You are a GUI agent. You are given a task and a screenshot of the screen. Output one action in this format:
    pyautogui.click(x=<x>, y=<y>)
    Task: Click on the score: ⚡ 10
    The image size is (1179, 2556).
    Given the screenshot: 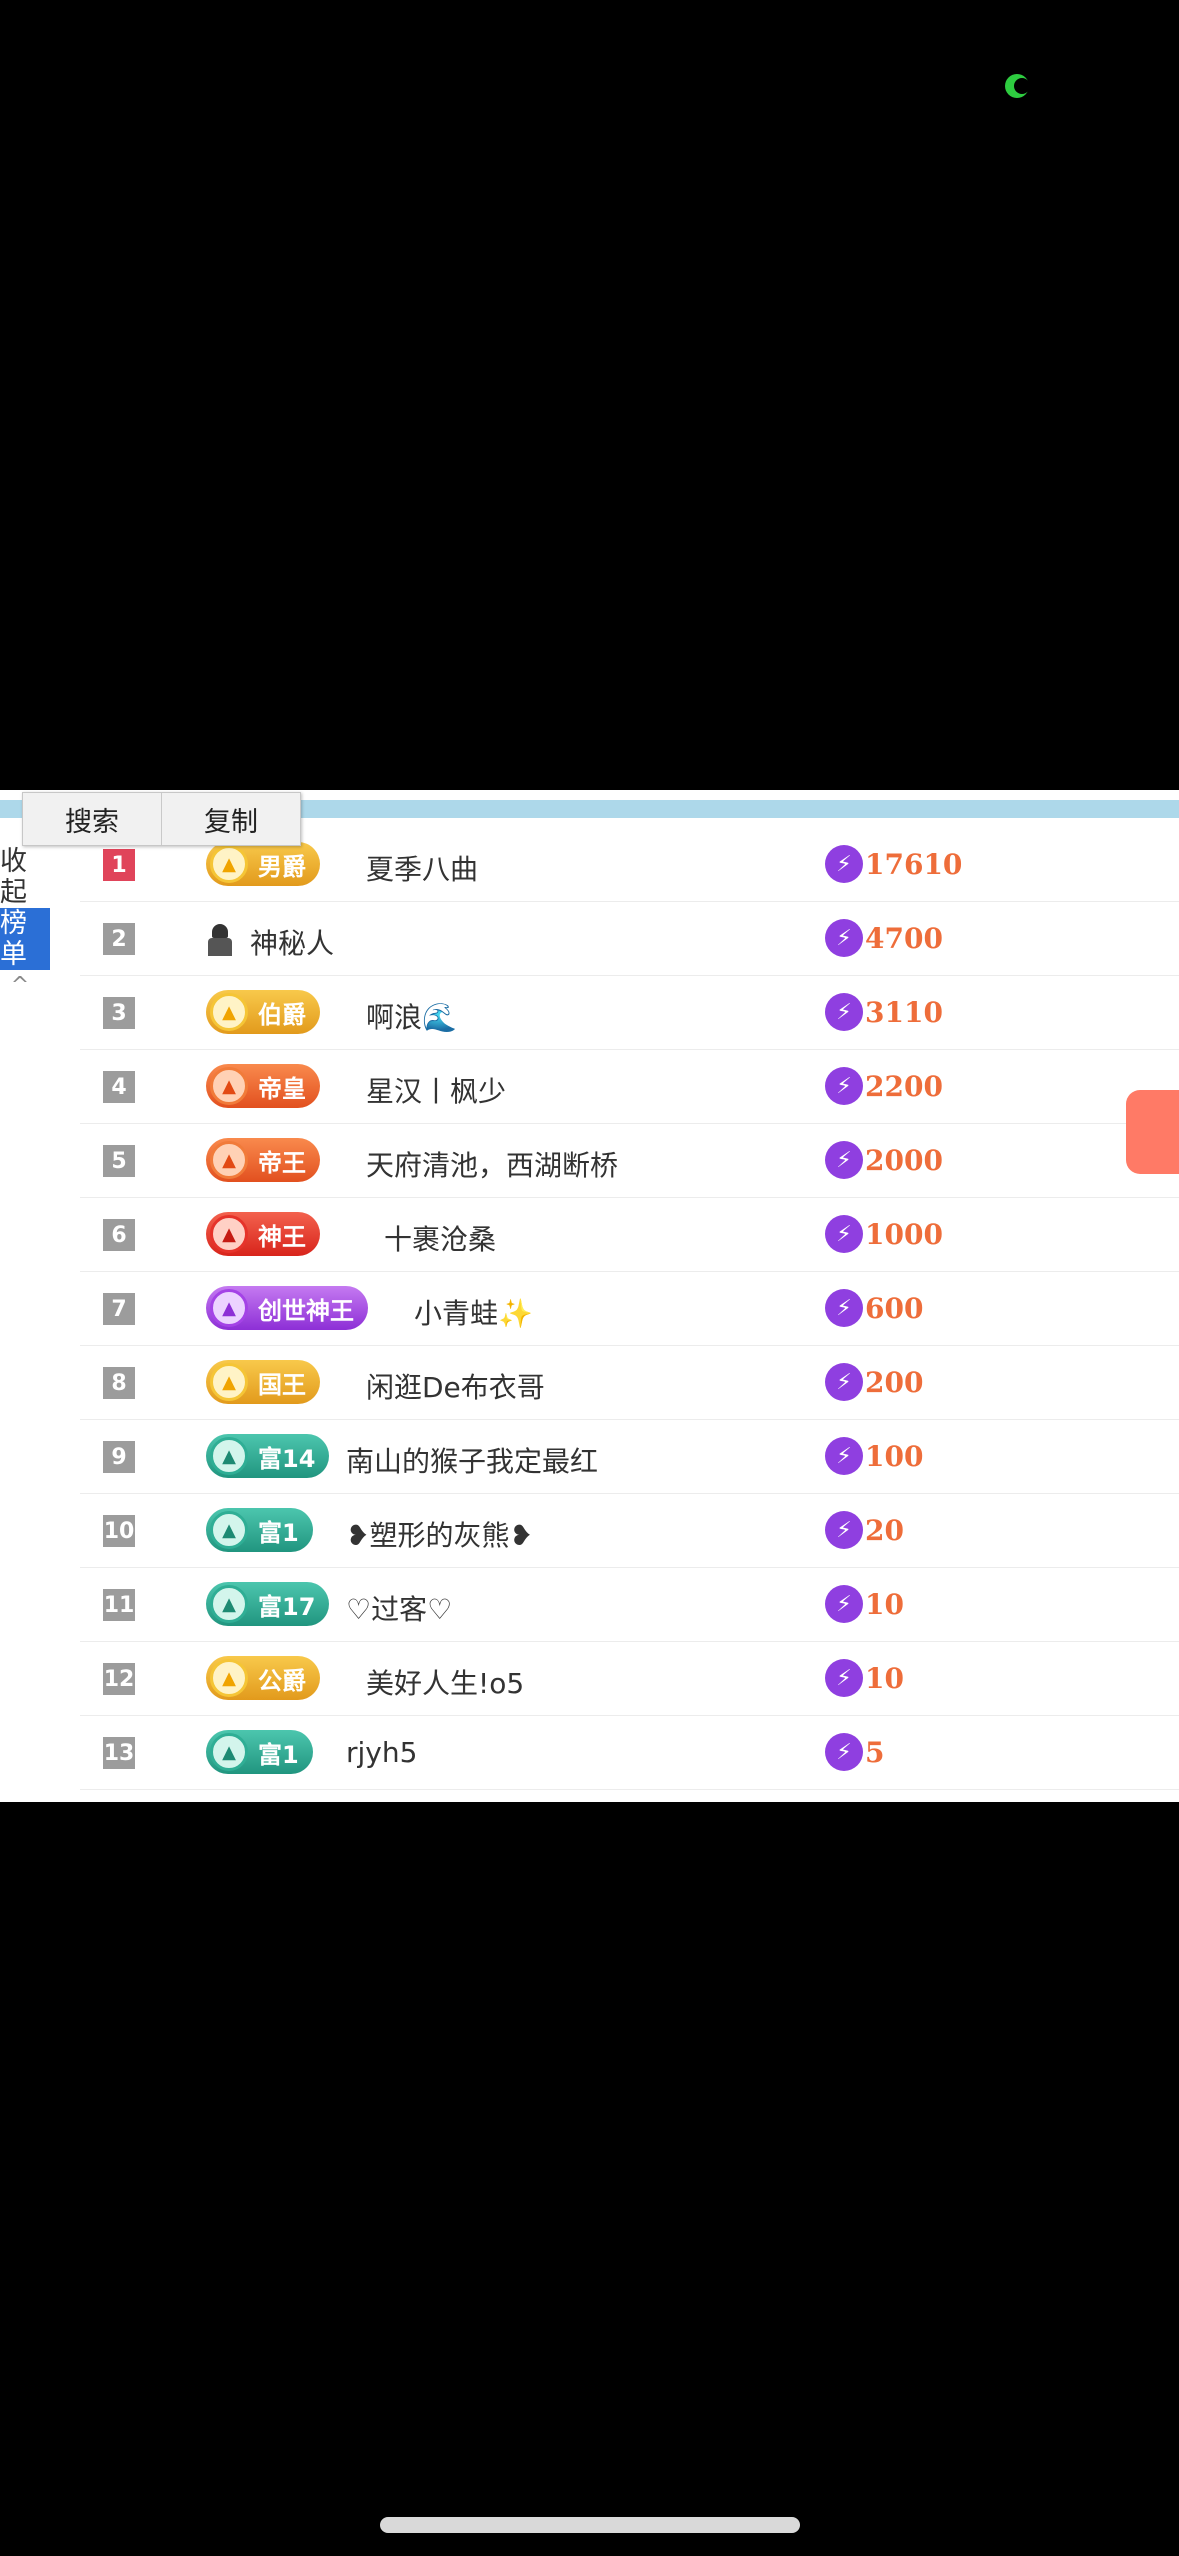 What is the action you would take?
    pyautogui.click(x=864, y=1604)
    